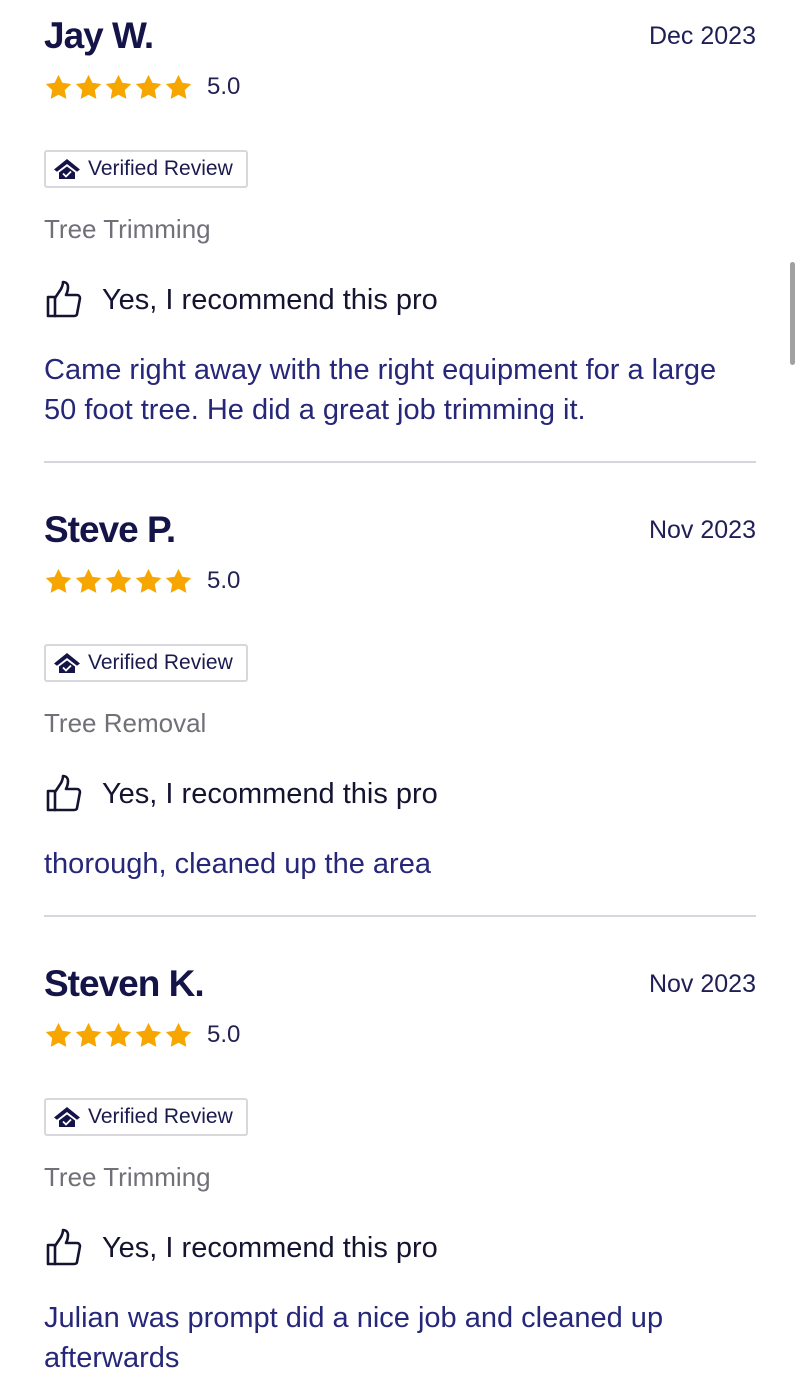  I want to click on review-text: thorough, cleaned up the area, so click(237, 864).